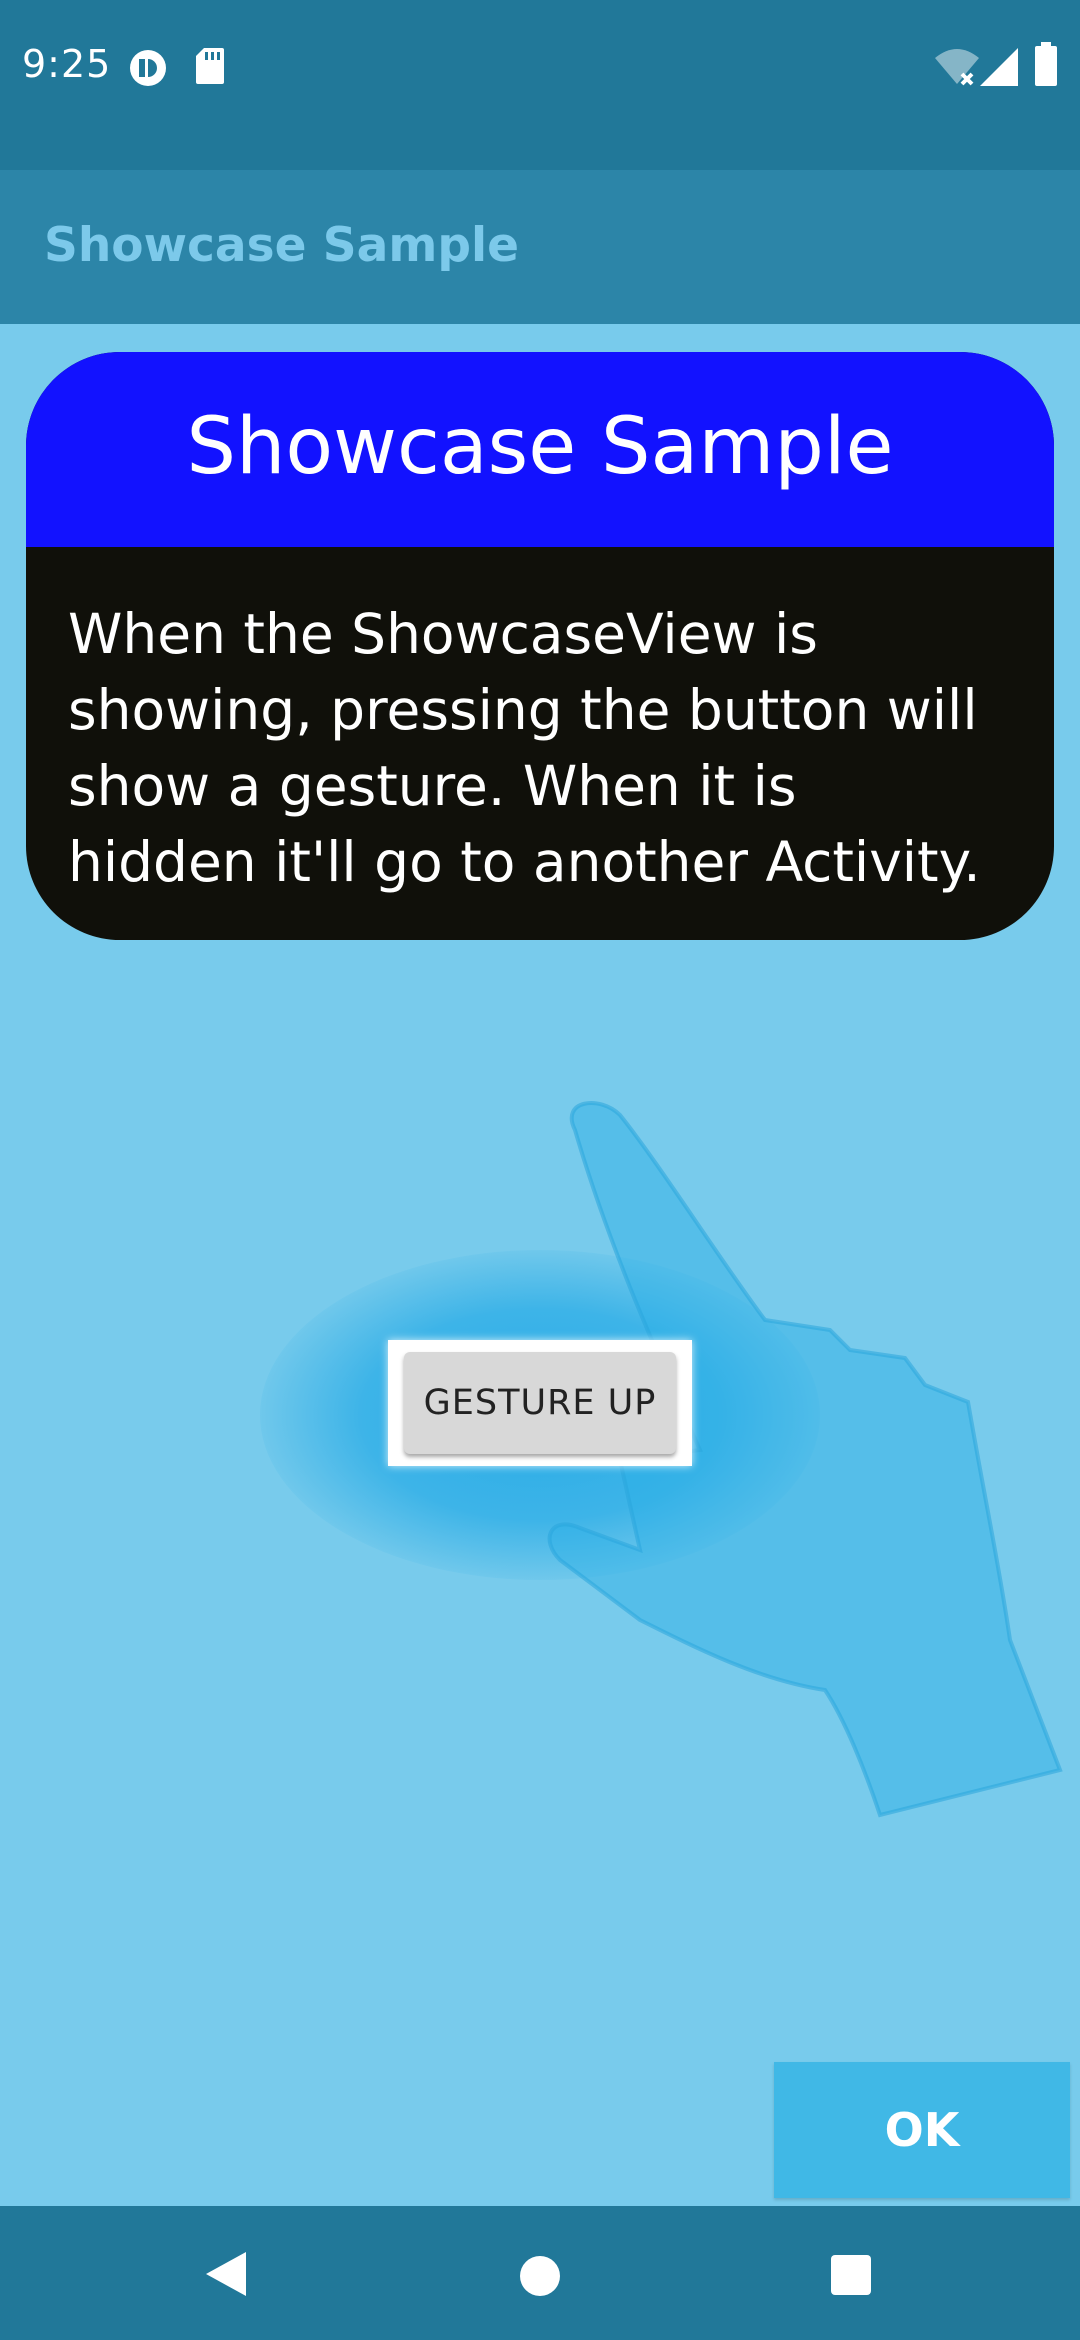 The width and height of the screenshot is (1080, 2340). Describe the element at coordinates (851, 2275) in the screenshot. I see `recents-icon` at that location.